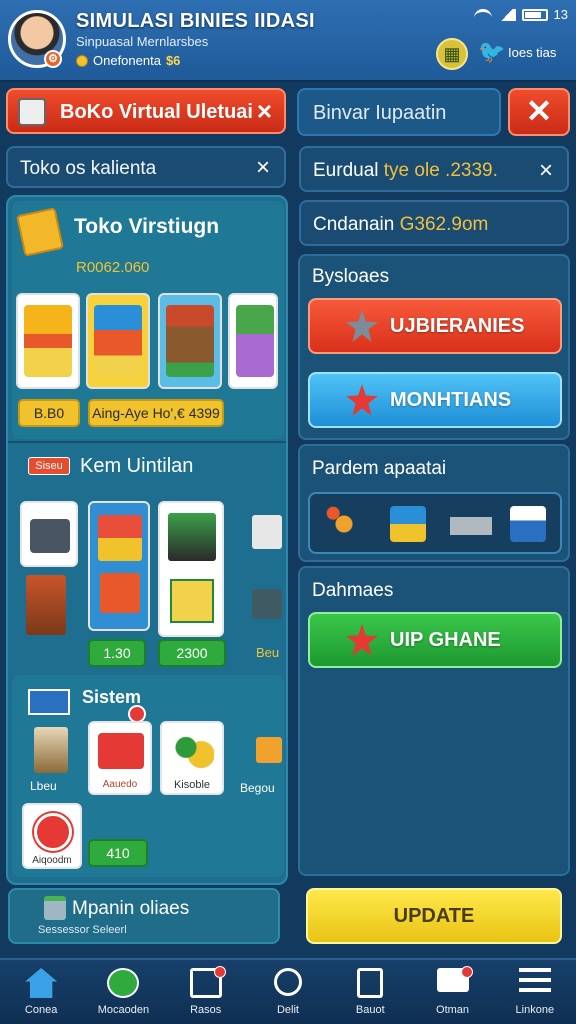 Image resolution: width=576 pixels, height=1024 pixels. What do you see at coordinates (117, 653) in the screenshot?
I see `kem-price-pill: 1.30` at bounding box center [117, 653].